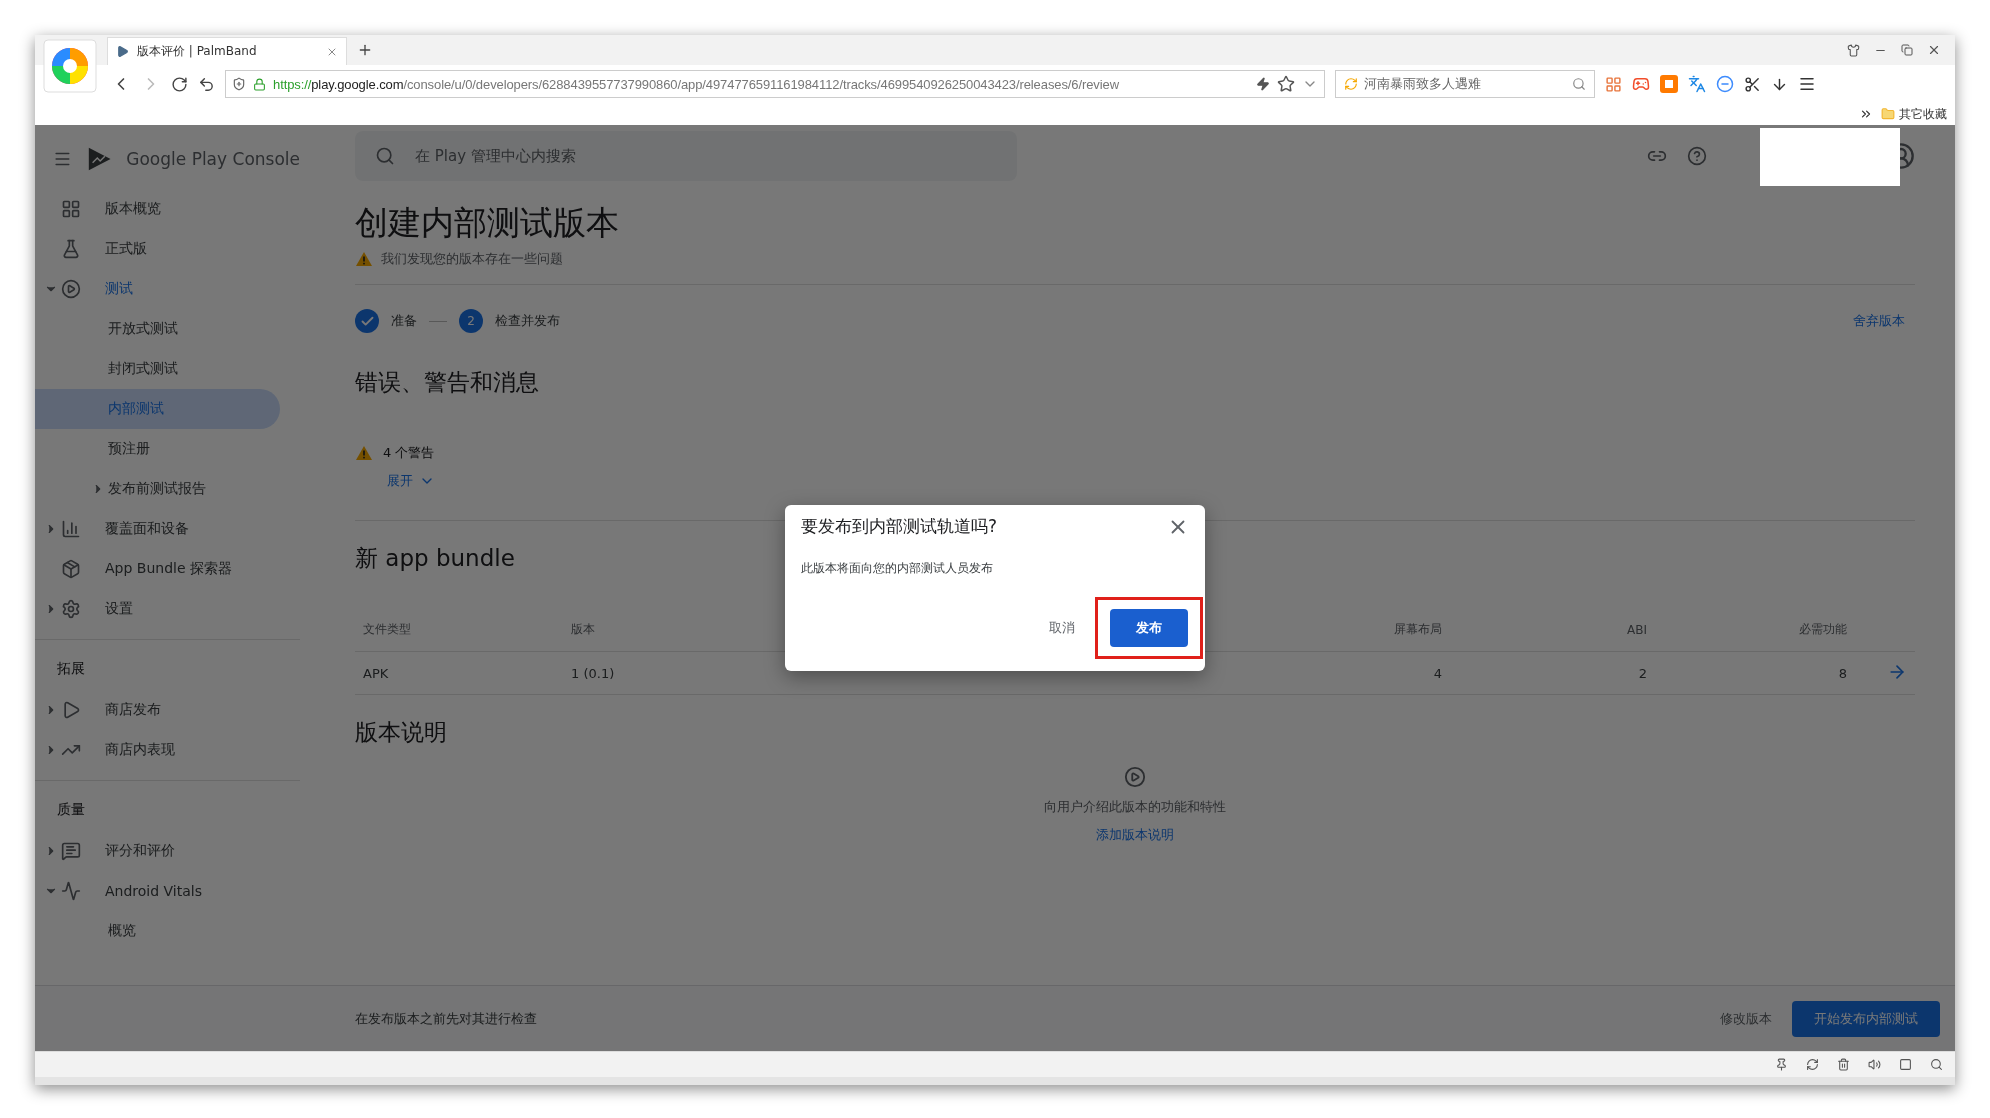  I want to click on section-title: 拓展, so click(71, 668).